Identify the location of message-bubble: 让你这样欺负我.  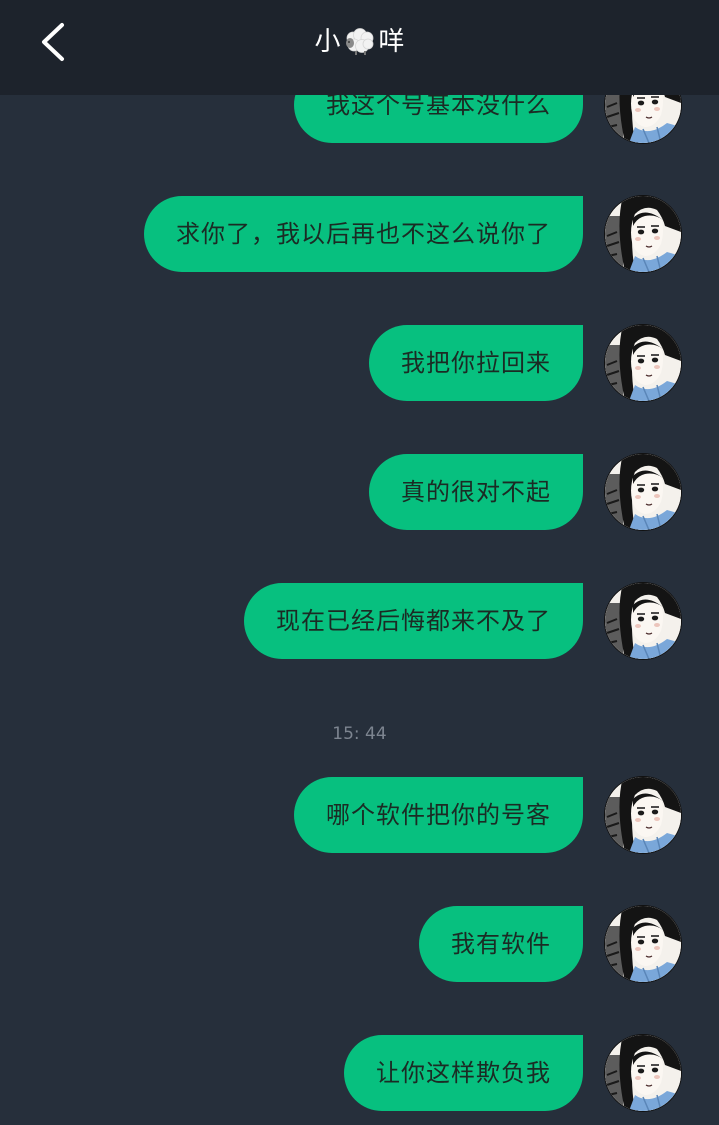
(463, 1073).